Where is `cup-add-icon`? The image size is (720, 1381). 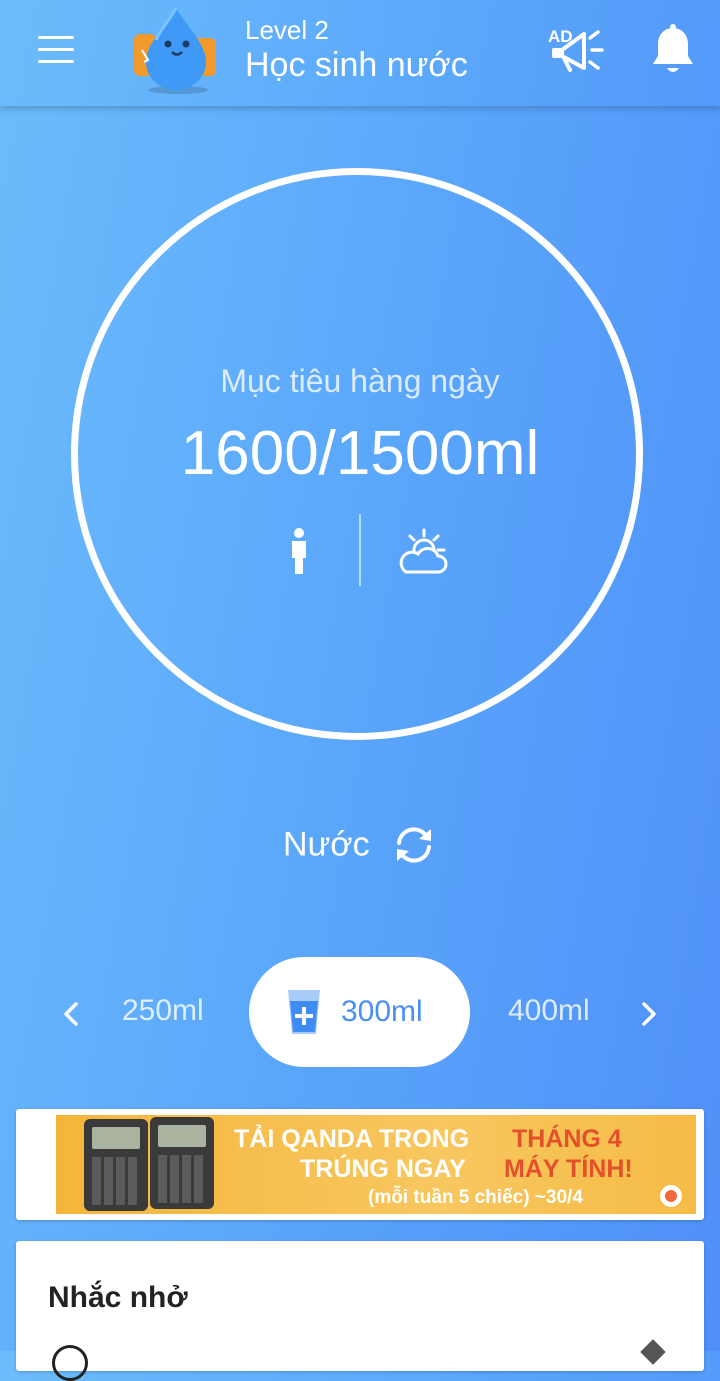 cup-add-icon is located at coordinates (304, 1012).